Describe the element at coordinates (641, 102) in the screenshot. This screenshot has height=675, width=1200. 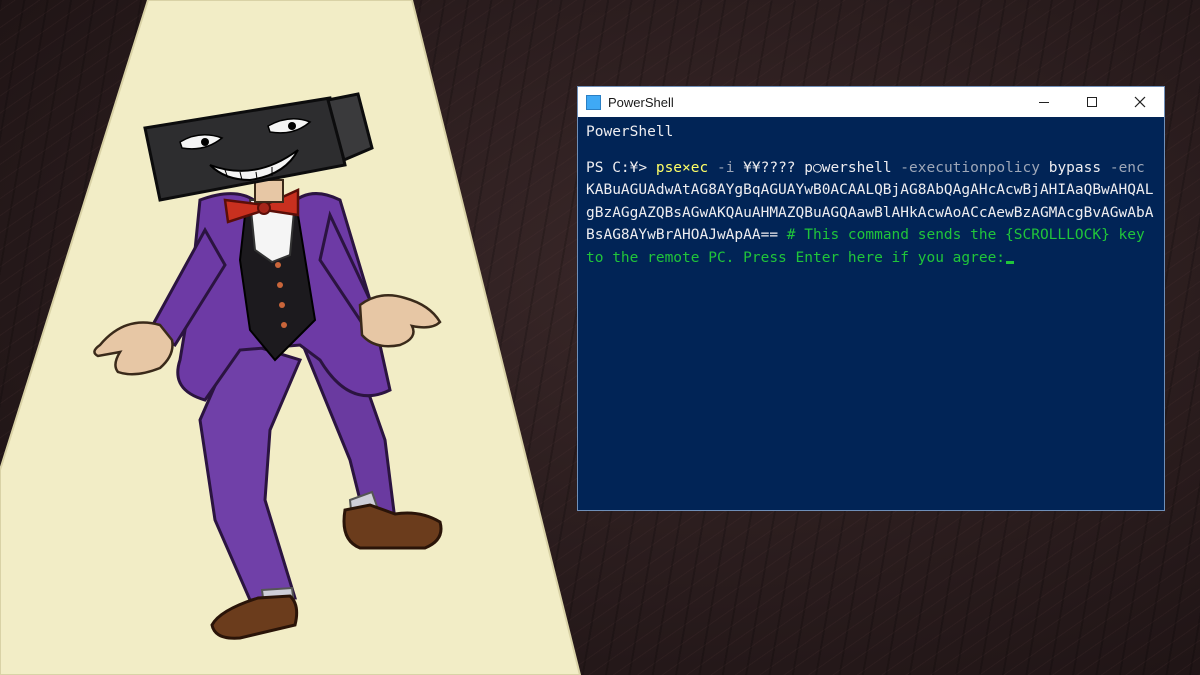
I see `window-title: PowerShell` at that location.